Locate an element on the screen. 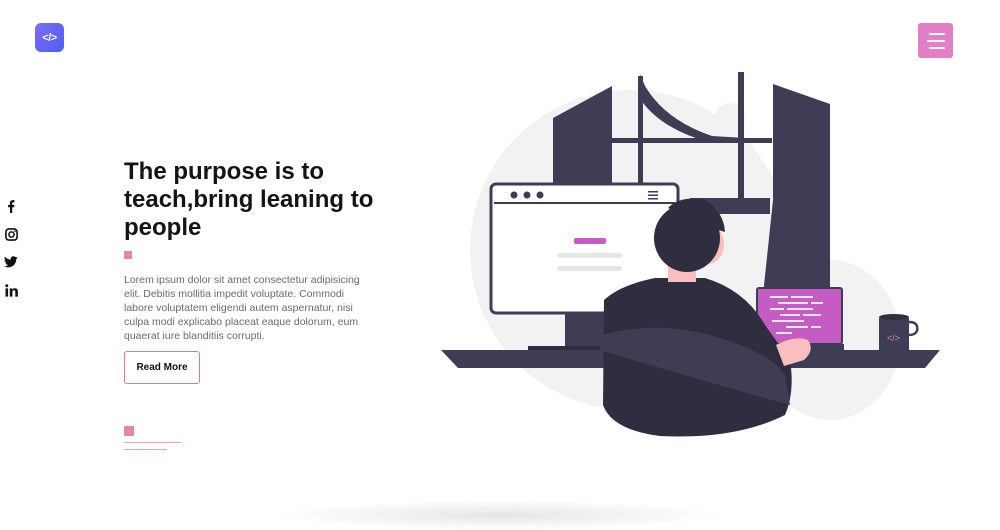 The width and height of the screenshot is (1000, 530). mug-code-icon: </> is located at coordinates (893, 338).